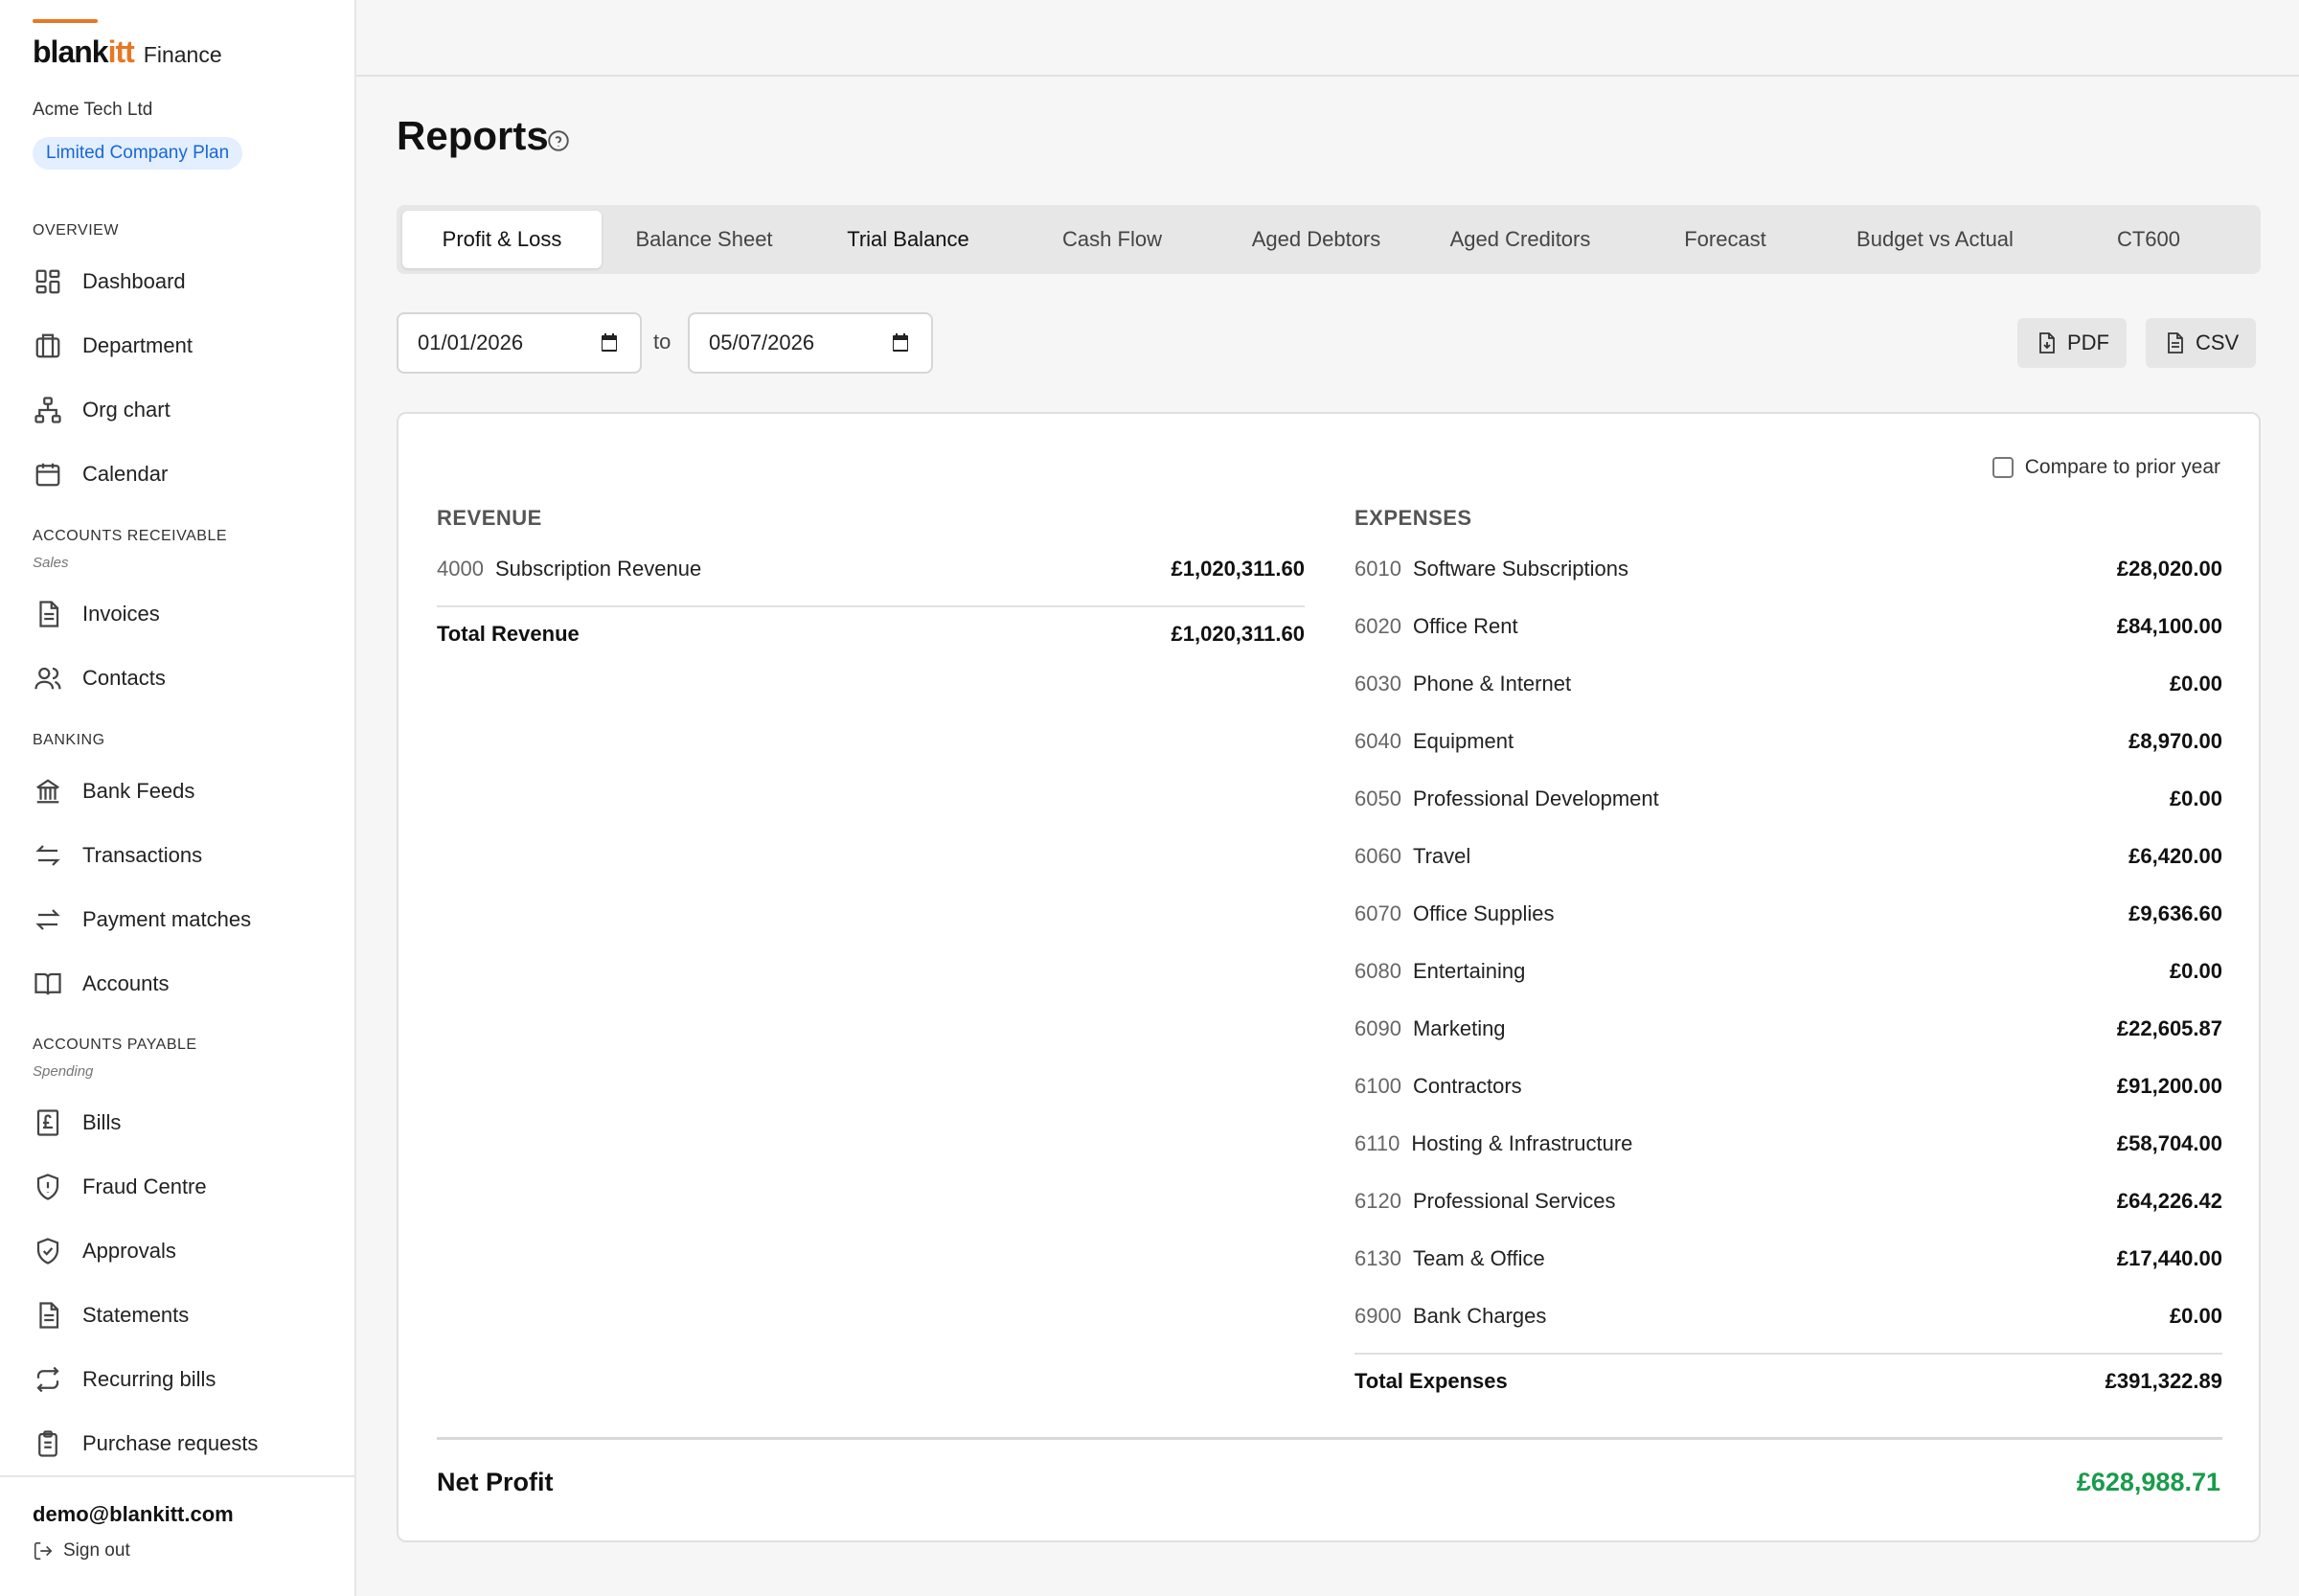 The height and width of the screenshot is (1596, 2299). What do you see at coordinates (48, 614) in the screenshot?
I see `document-icon` at bounding box center [48, 614].